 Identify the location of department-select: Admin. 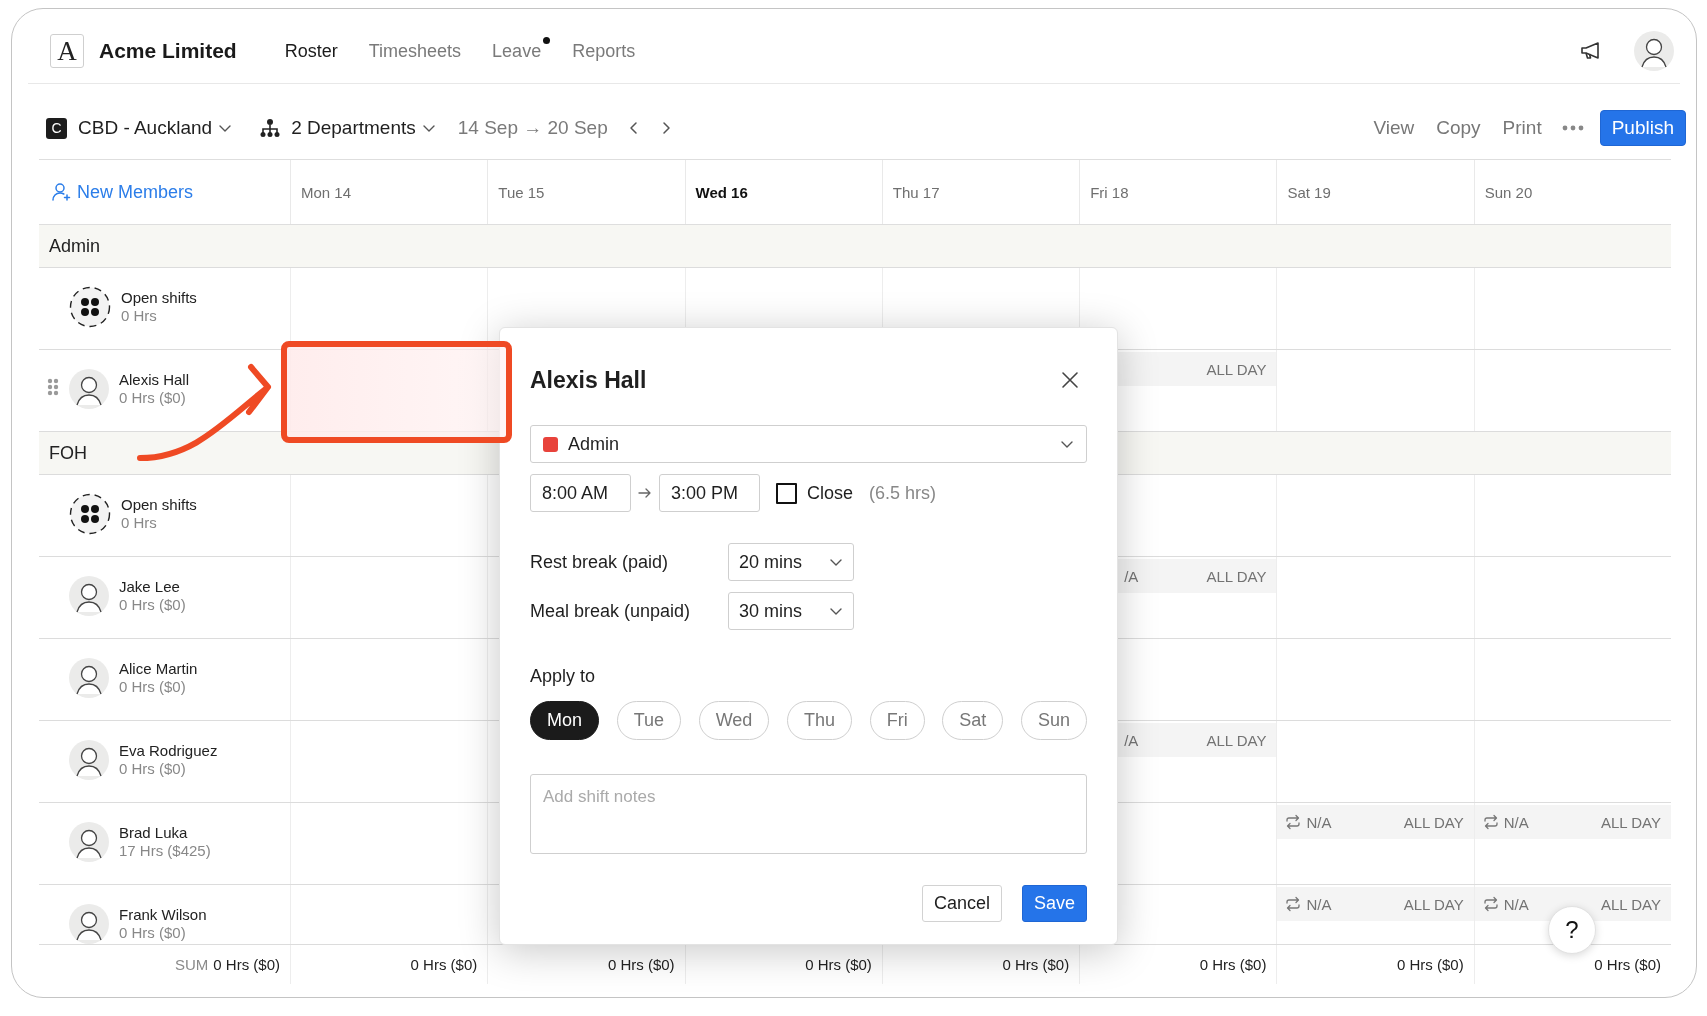
(808, 444).